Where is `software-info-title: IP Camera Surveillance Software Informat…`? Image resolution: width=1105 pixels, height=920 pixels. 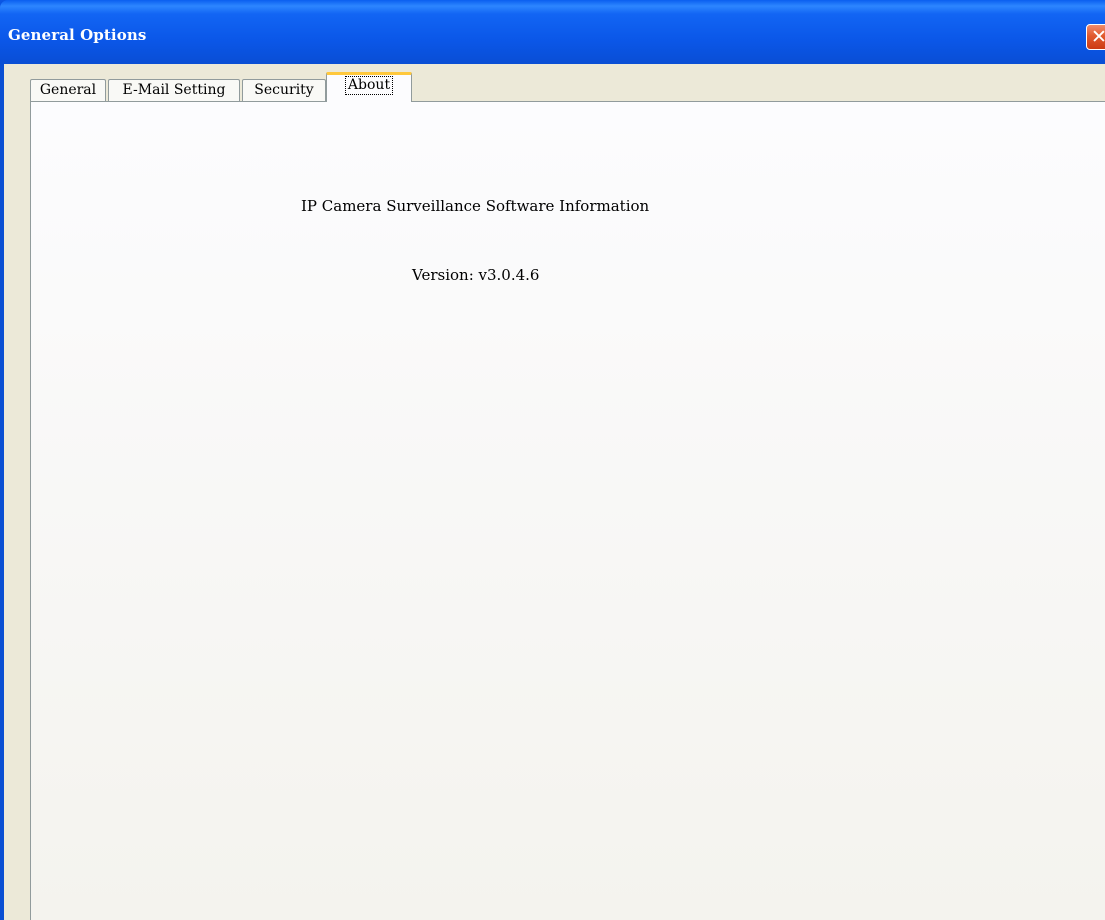
software-info-title: IP Camera Surveillance Software Informat… is located at coordinates (475, 206).